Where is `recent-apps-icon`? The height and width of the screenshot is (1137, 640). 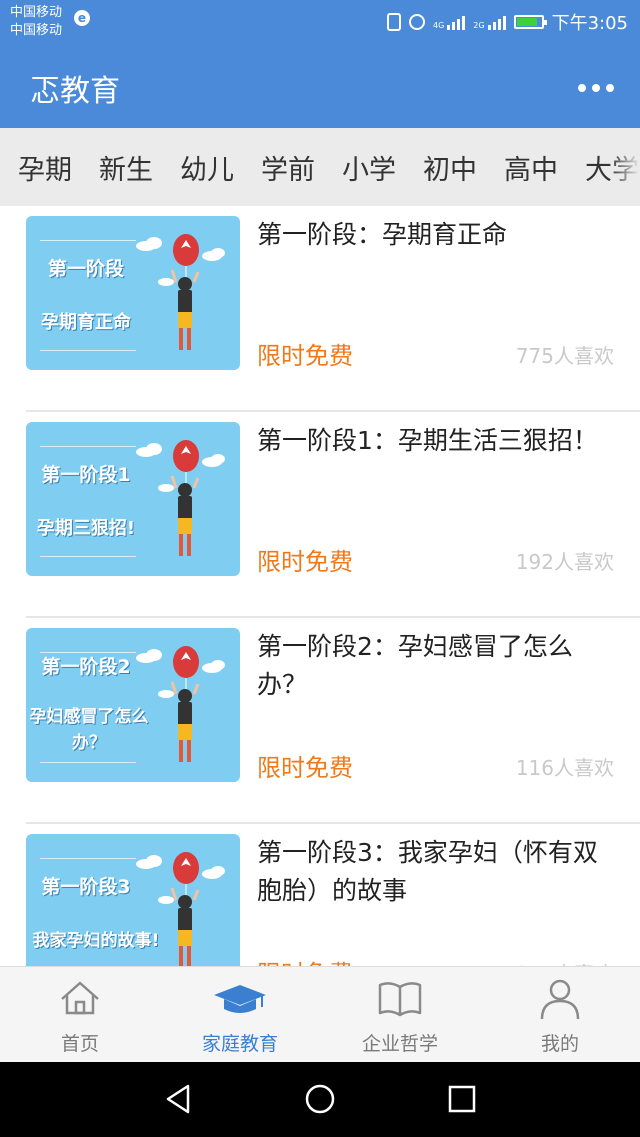
recent-apps-icon is located at coordinates (462, 1099).